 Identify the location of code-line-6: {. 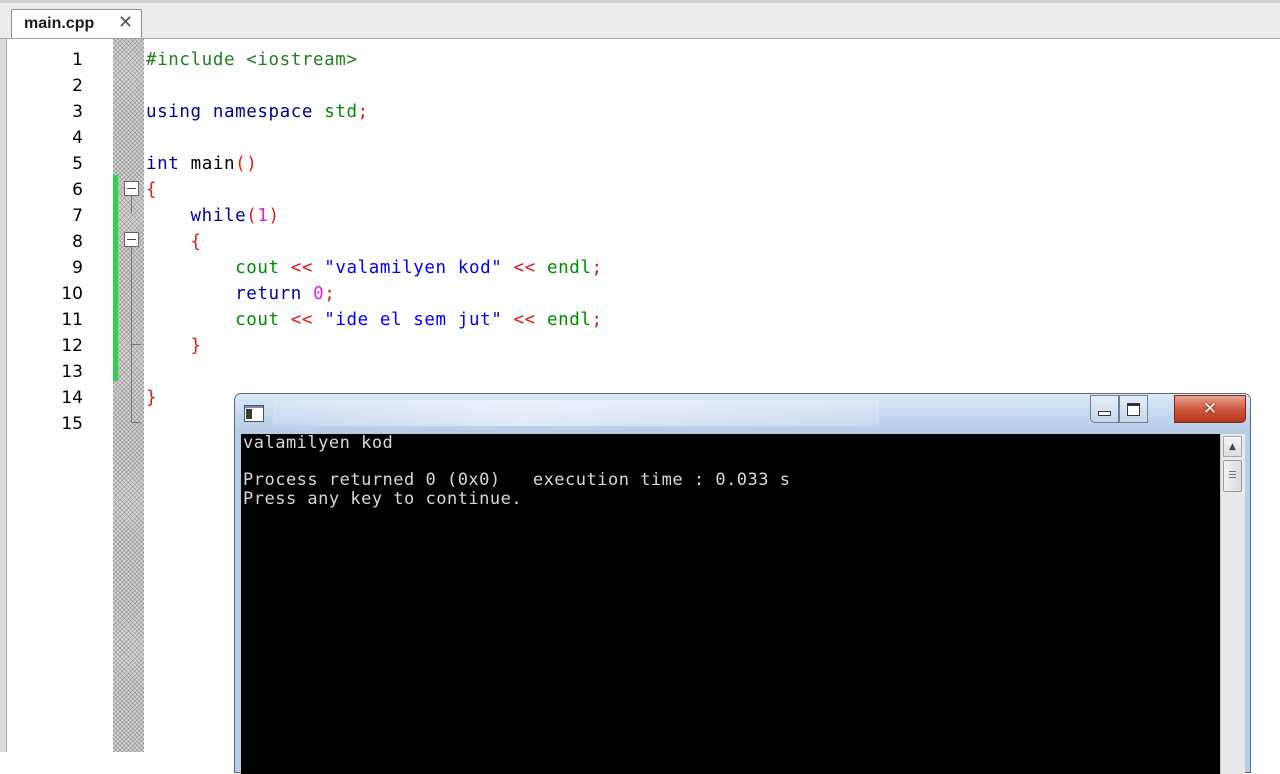
(374, 190).